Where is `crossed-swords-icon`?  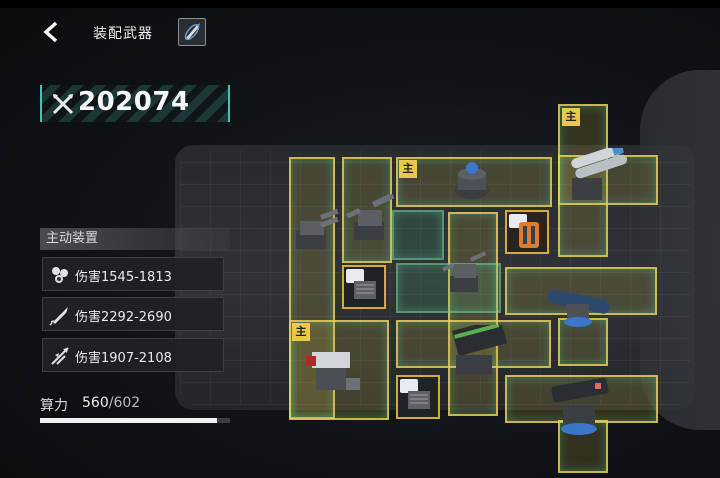
crossed-swords-icon is located at coordinates (63, 104).